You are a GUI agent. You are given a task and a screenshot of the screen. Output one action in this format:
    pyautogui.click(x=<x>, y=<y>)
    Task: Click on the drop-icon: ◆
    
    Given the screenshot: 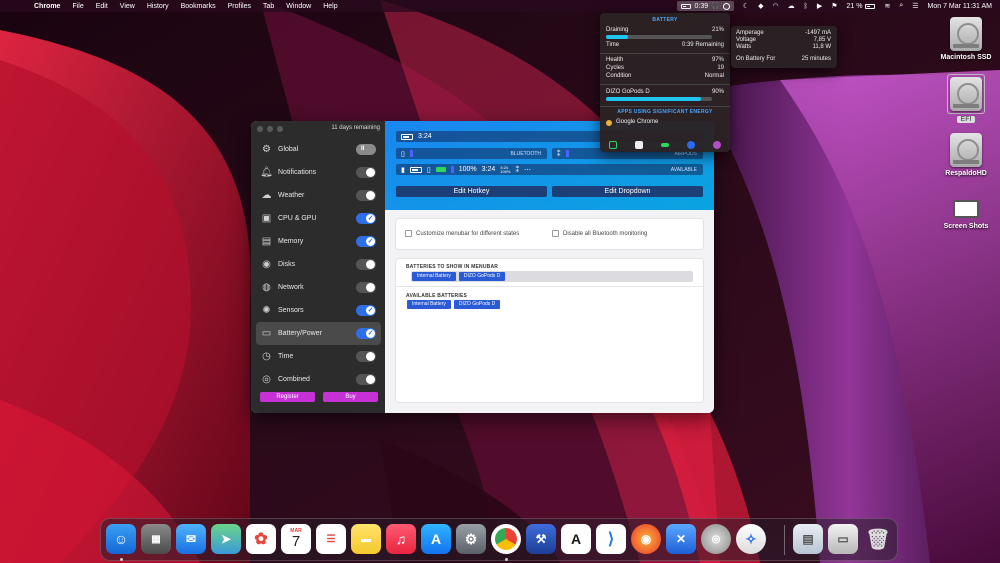 What is the action you would take?
    pyautogui.click(x=760, y=6)
    